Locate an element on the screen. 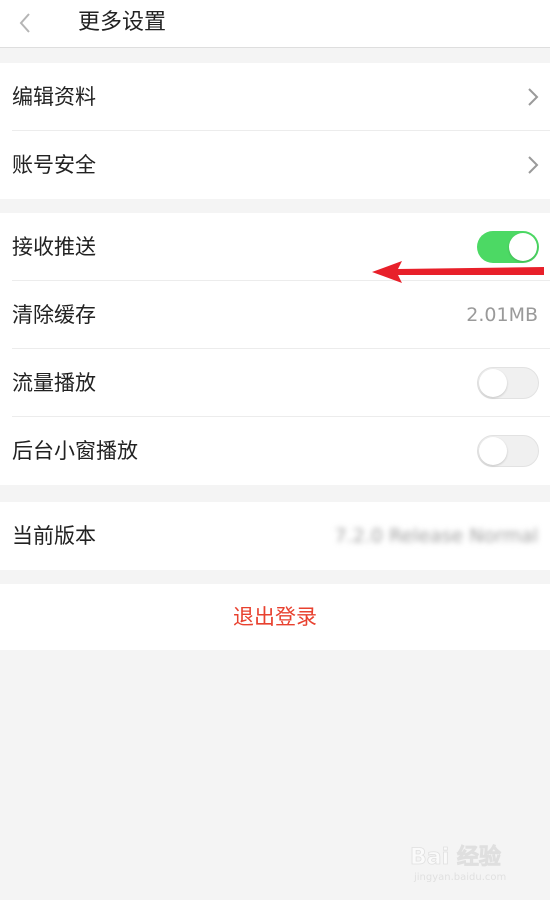  watermark-logo: Bai 经验 jingyan.baidu.com is located at coordinates (458, 863).